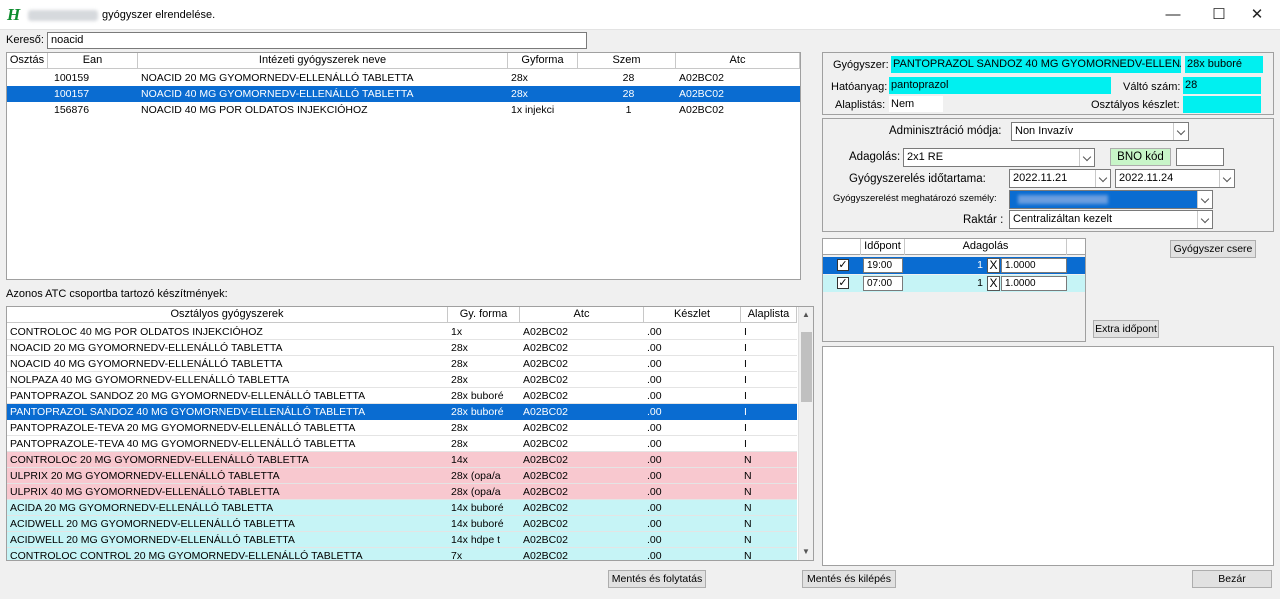 This screenshot has height=599, width=1280. Describe the element at coordinates (323, 61) in the screenshot. I see `col-name: Intézeti gyógyszerek neve` at that location.